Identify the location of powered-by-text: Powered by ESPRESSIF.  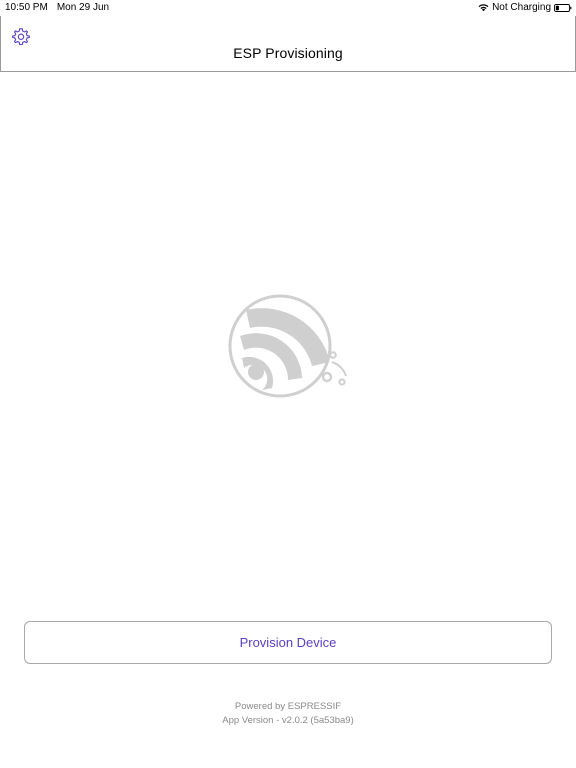
(288, 706).